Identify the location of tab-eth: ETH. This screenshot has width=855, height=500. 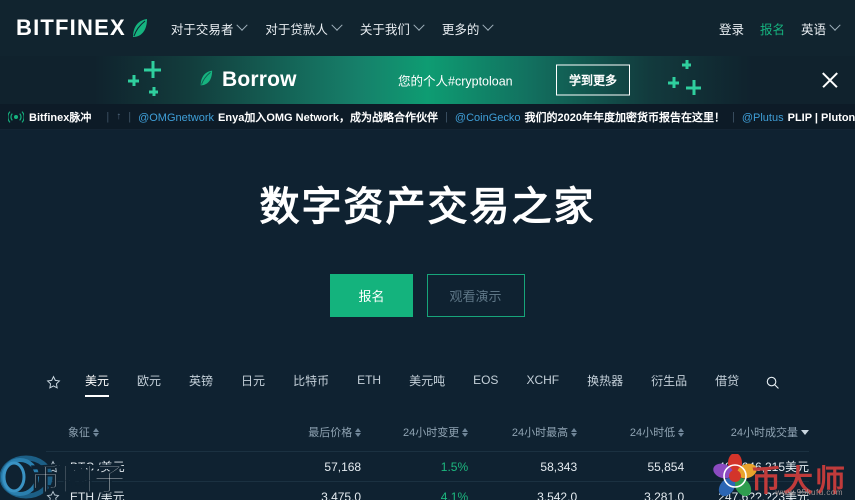
(369, 382).